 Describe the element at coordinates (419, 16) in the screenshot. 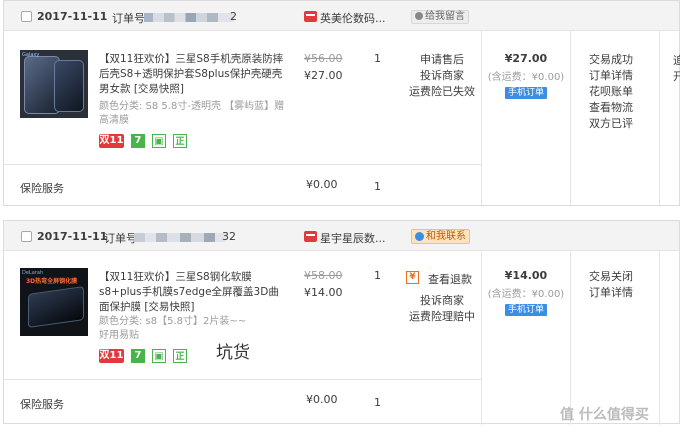

I see `message-icon` at that location.